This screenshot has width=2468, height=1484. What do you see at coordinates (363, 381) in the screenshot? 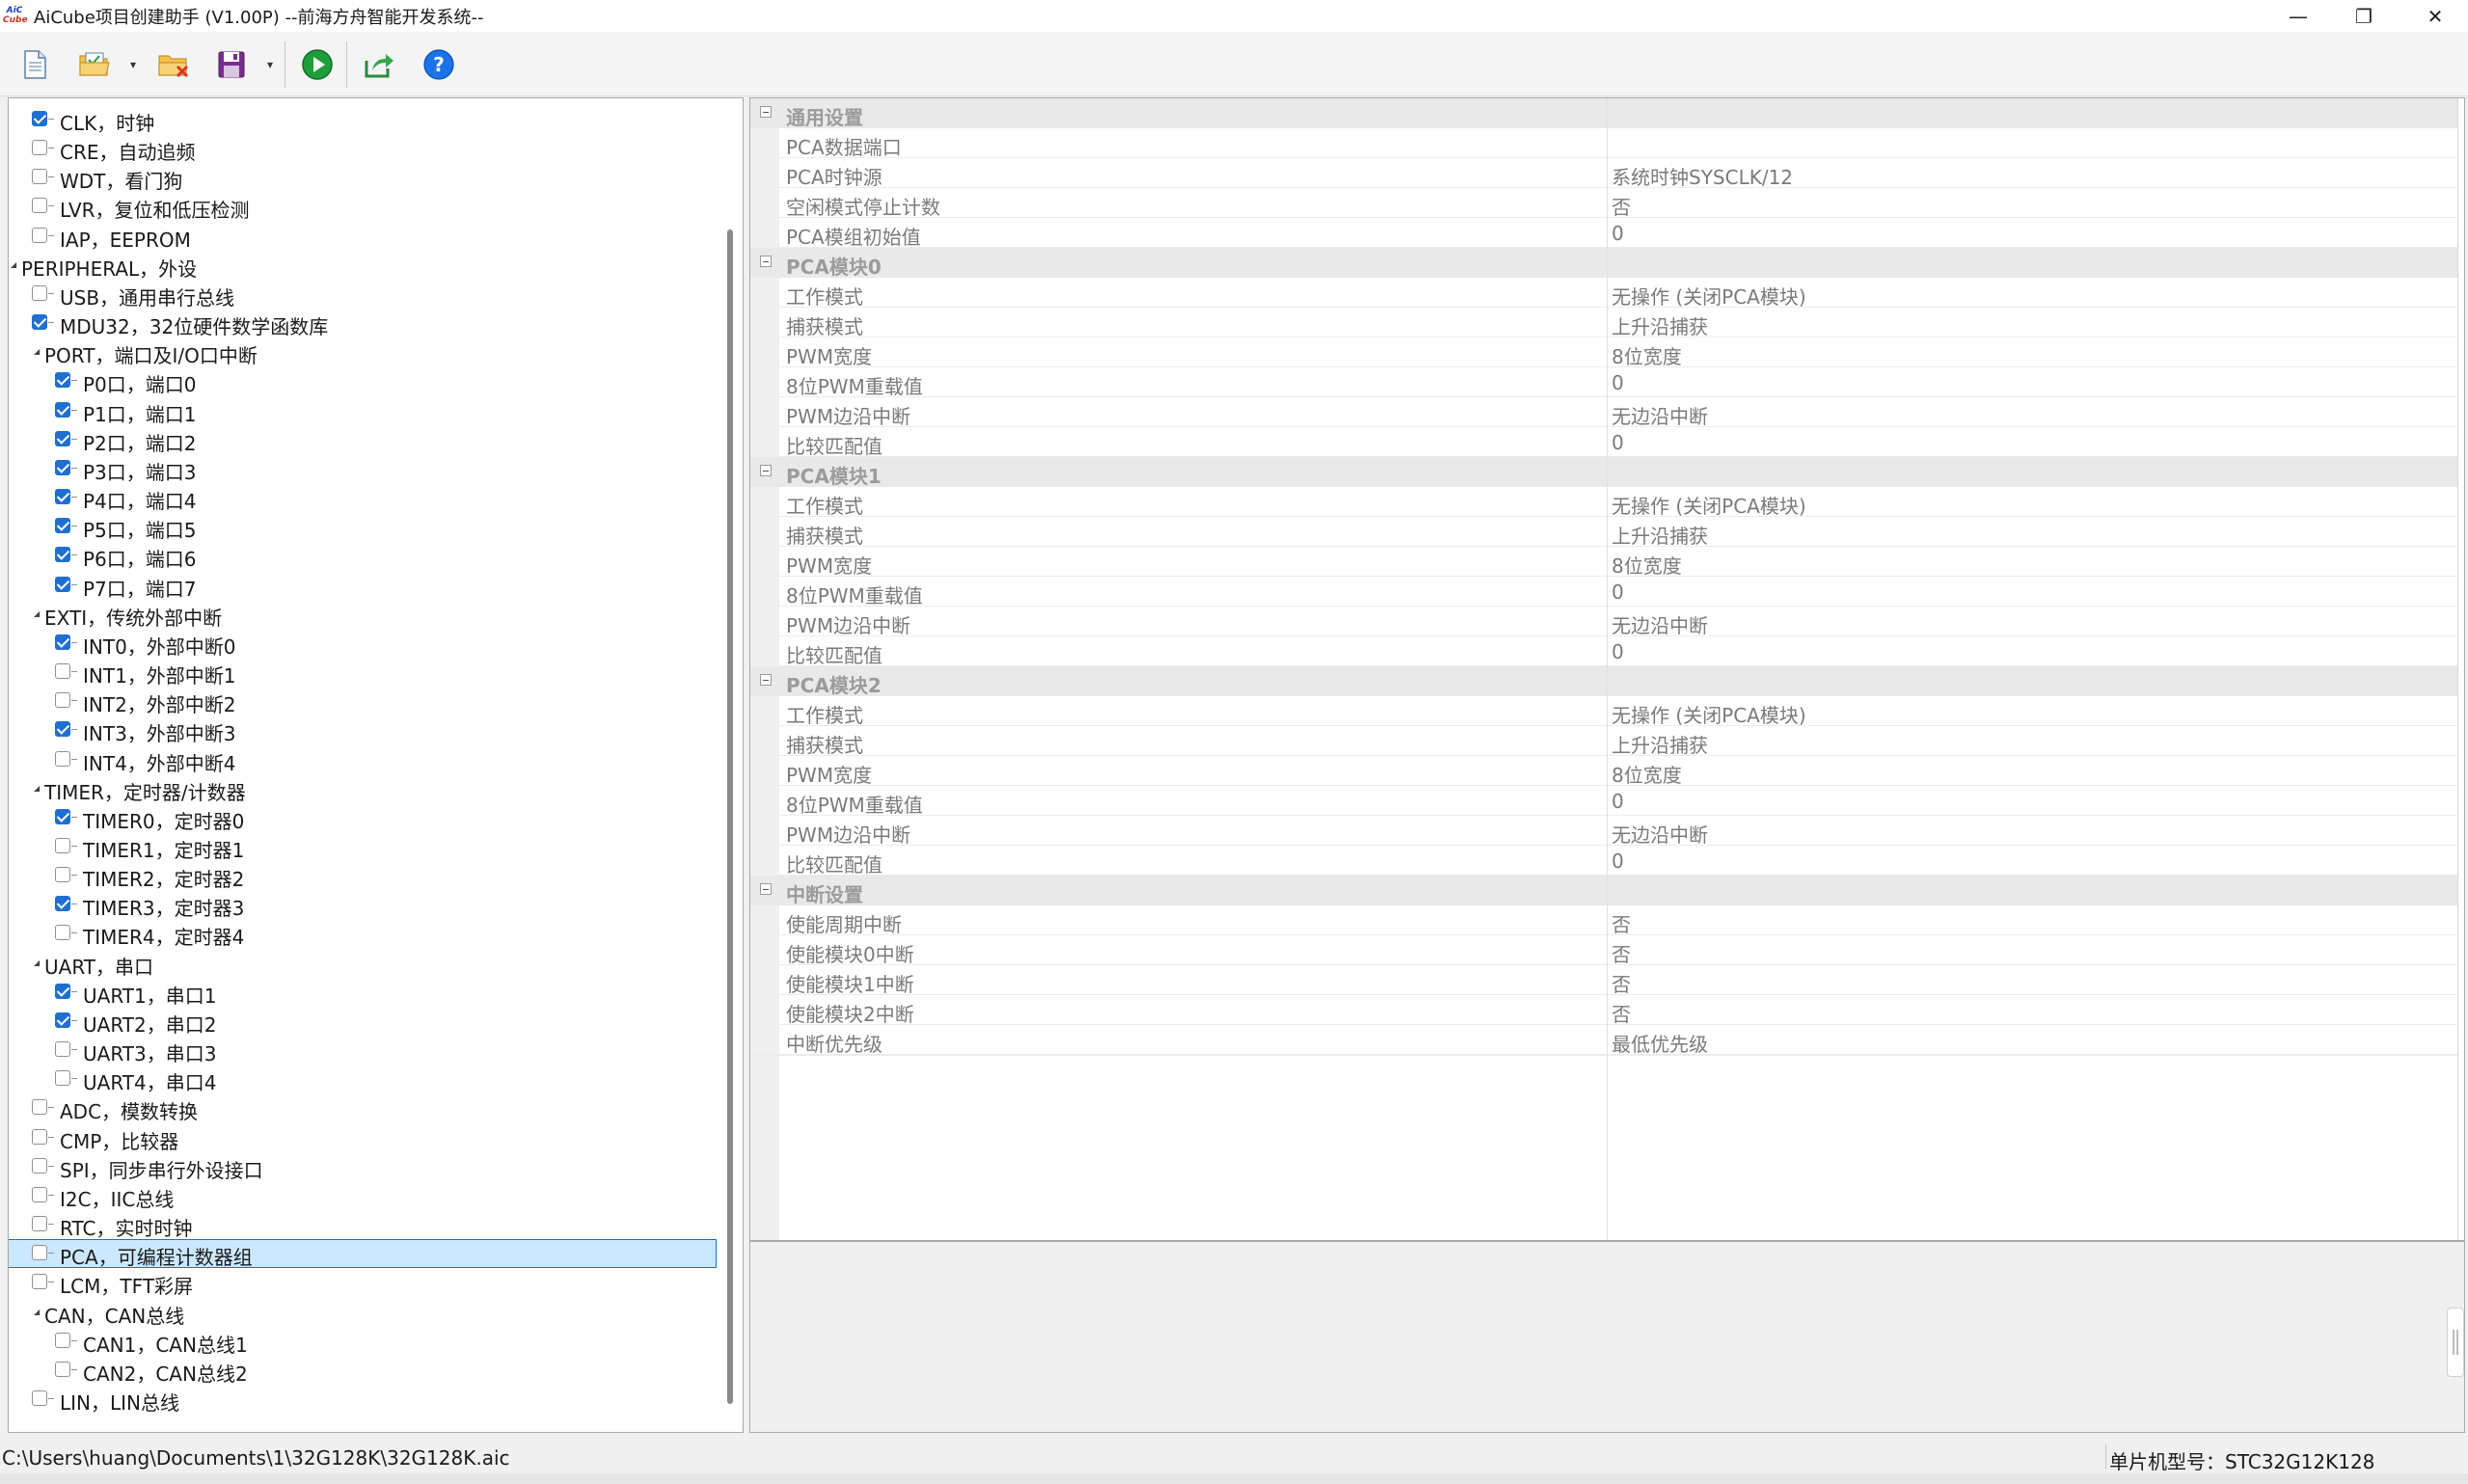
I see `tree-item: P0口，端口0` at bounding box center [363, 381].